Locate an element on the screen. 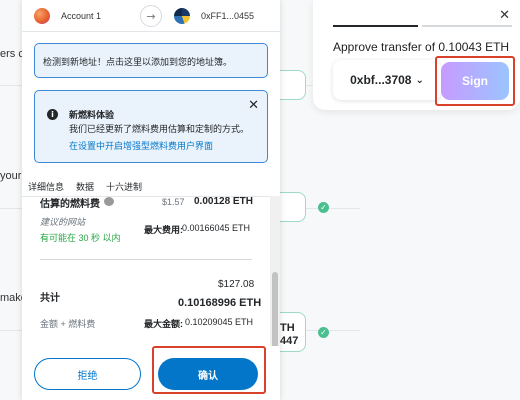 This screenshot has width=520, height=400. destination-avatar is located at coordinates (182, 16).